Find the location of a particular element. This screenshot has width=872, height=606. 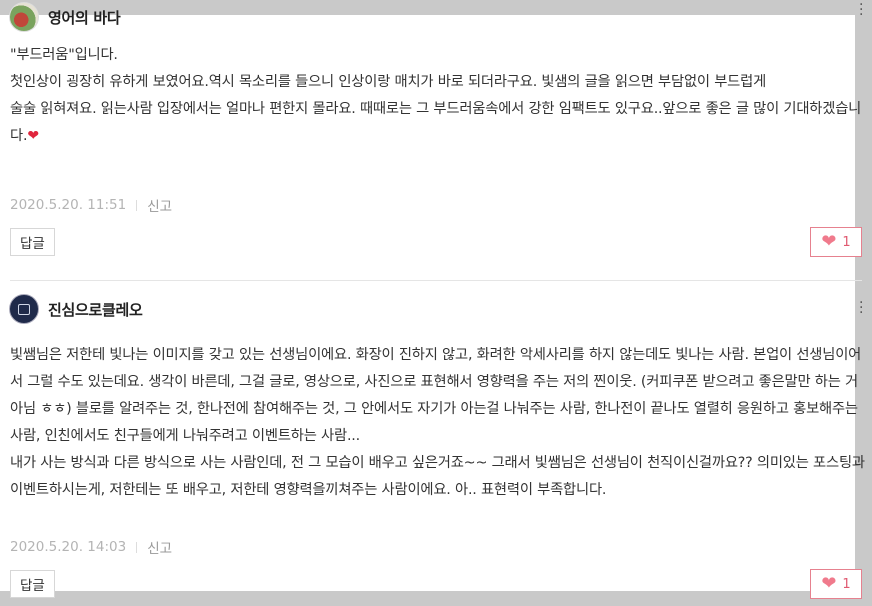

comment-header: 영어의 바다 is located at coordinates (65, 17).